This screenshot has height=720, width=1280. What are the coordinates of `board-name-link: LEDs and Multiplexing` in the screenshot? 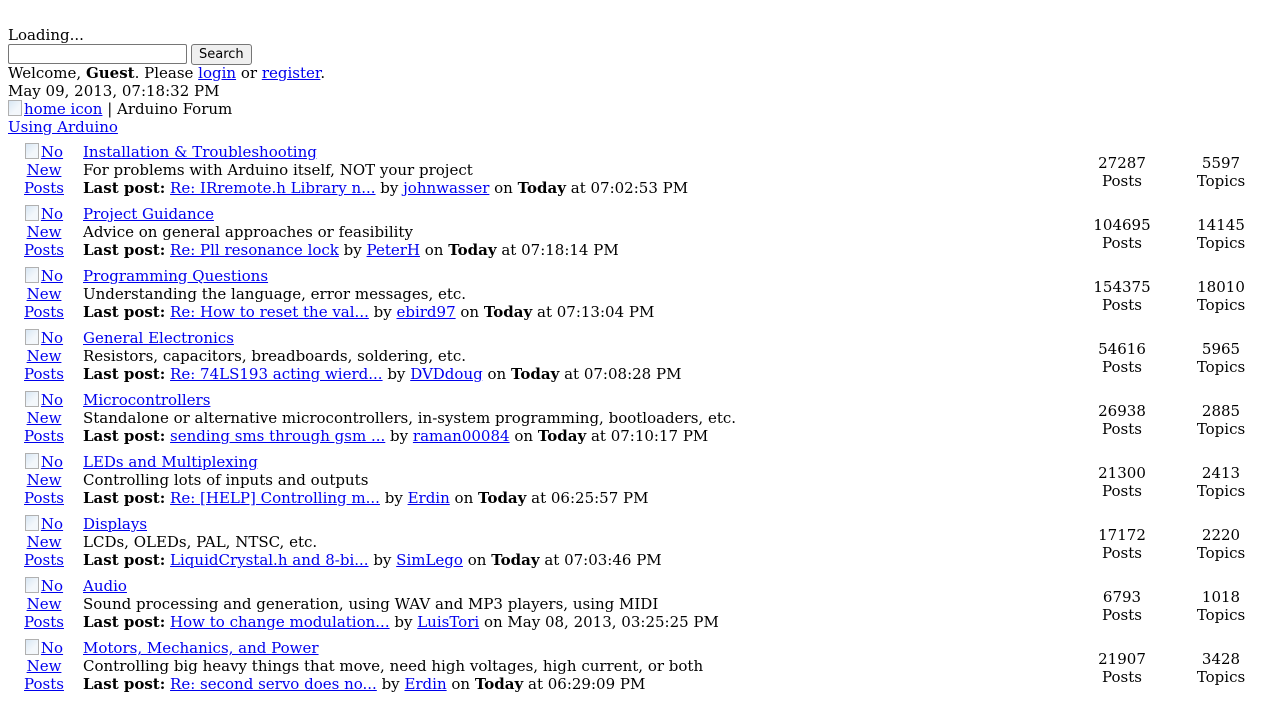 It's located at (170, 462).